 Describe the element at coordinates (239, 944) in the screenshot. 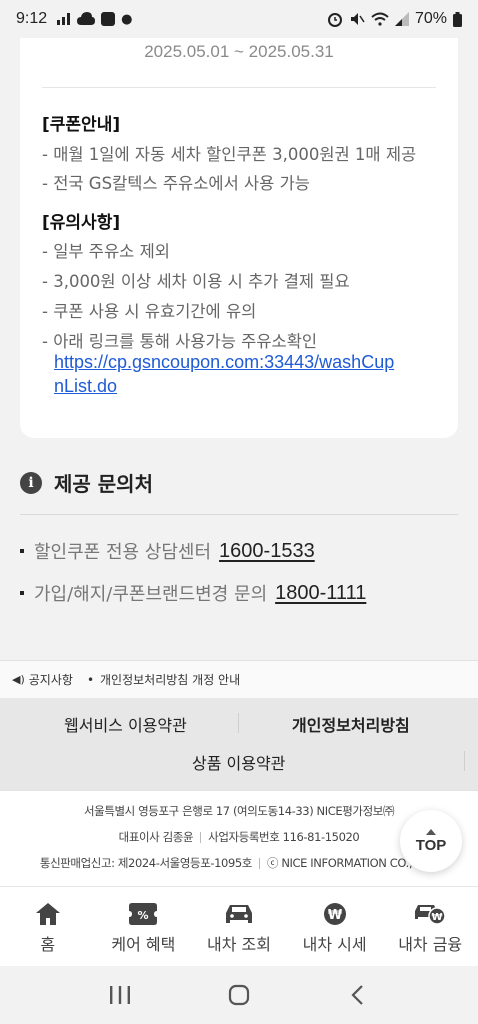

I see `tab-label: 내차 조회` at that location.